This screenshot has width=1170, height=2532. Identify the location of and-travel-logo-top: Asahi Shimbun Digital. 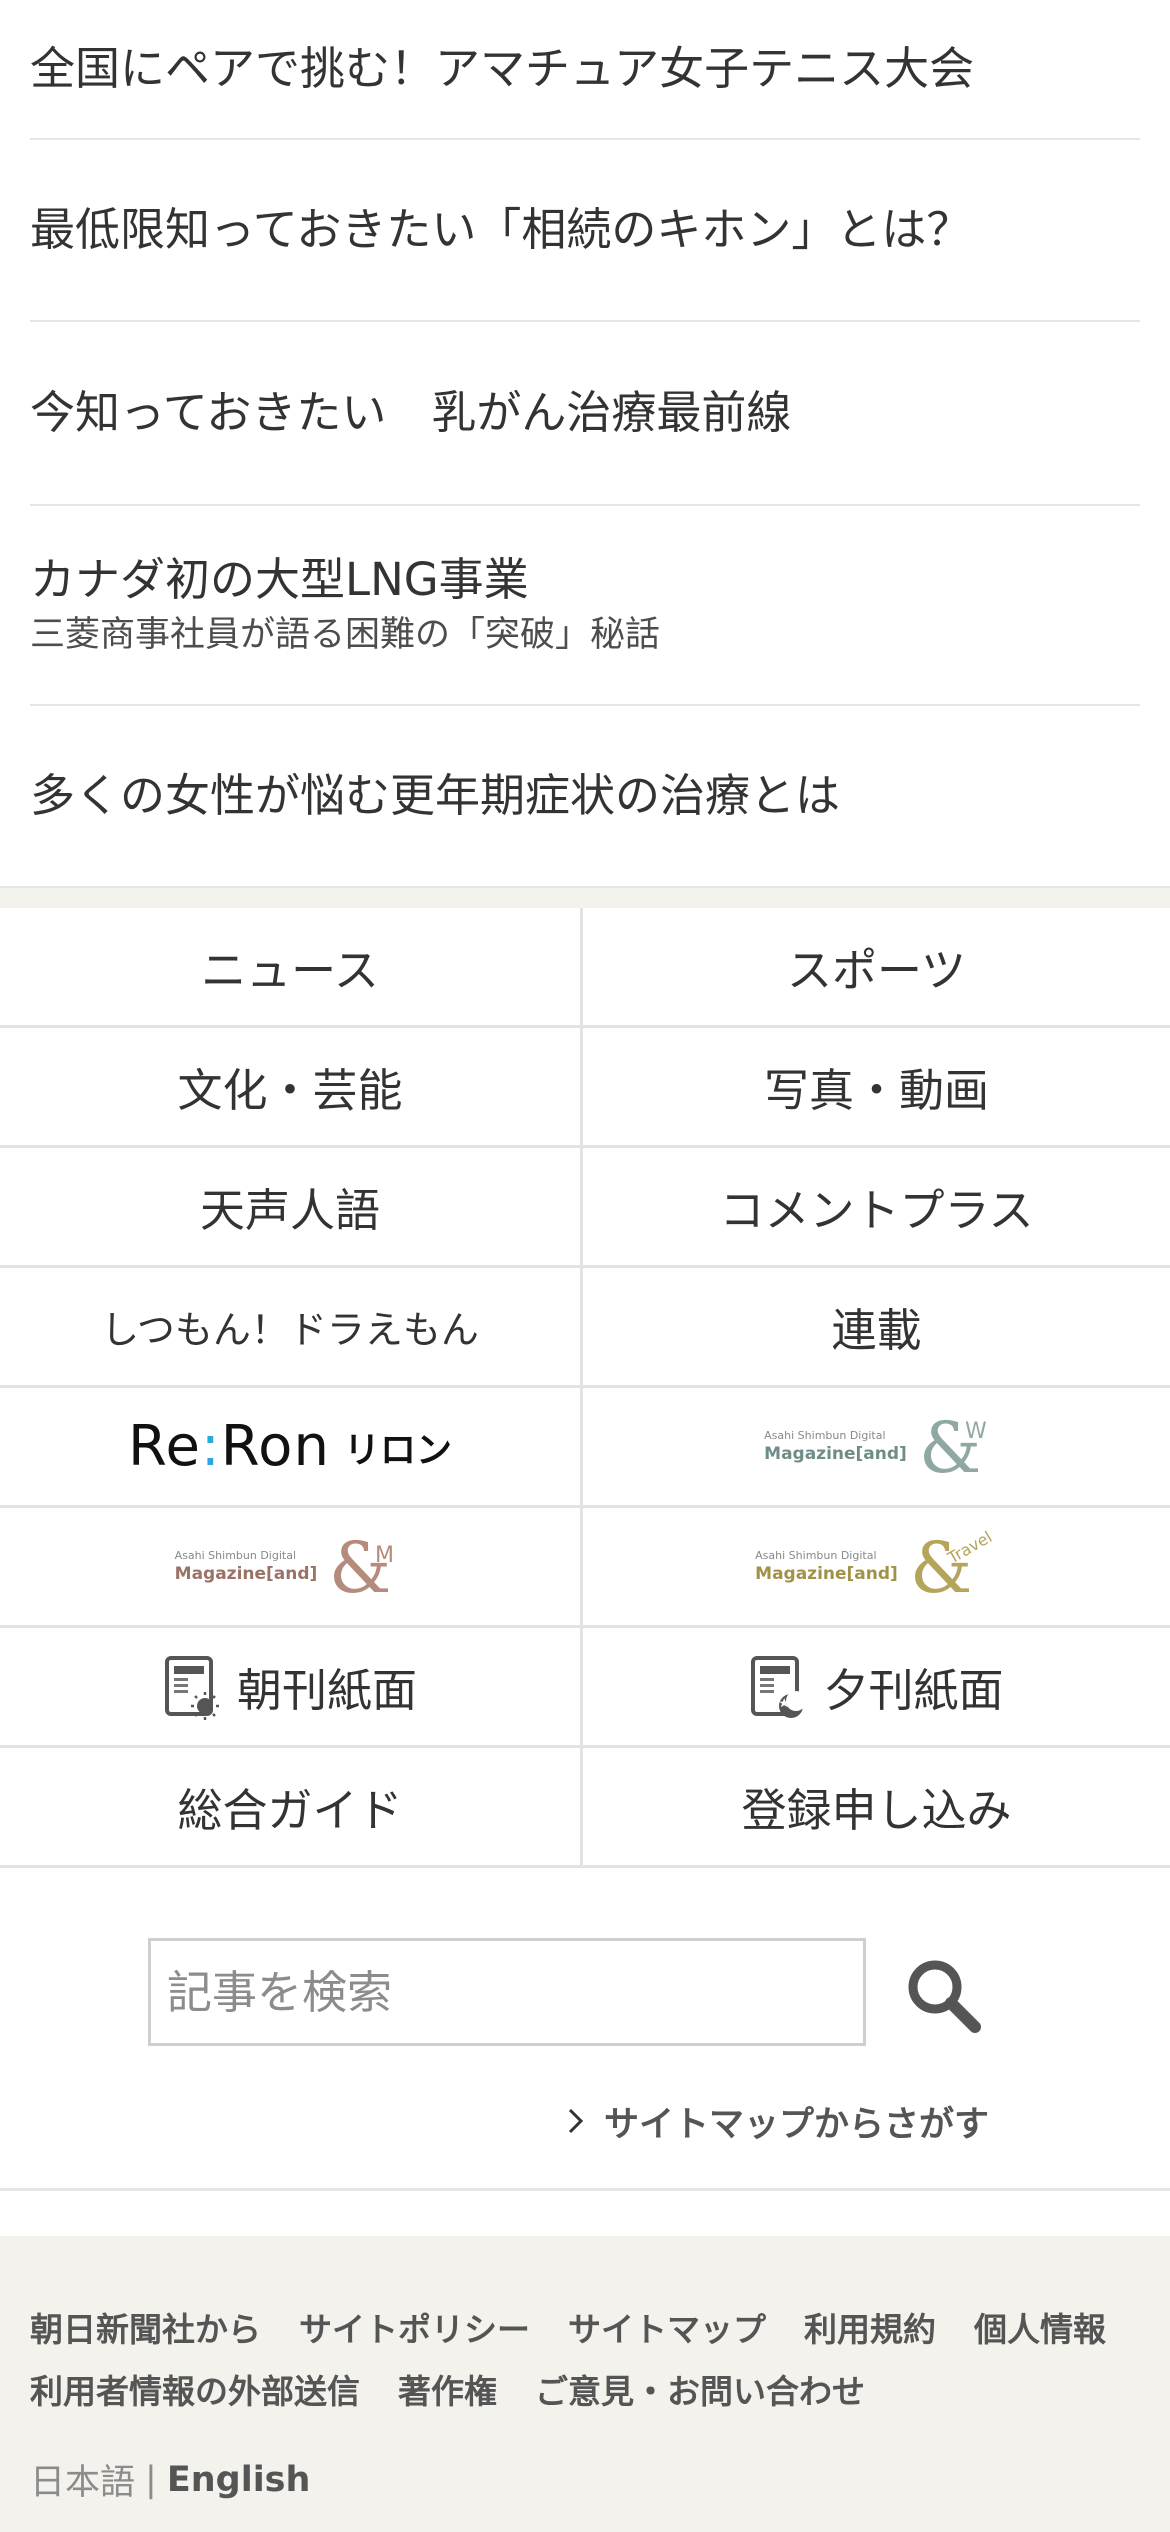
(816, 1555).